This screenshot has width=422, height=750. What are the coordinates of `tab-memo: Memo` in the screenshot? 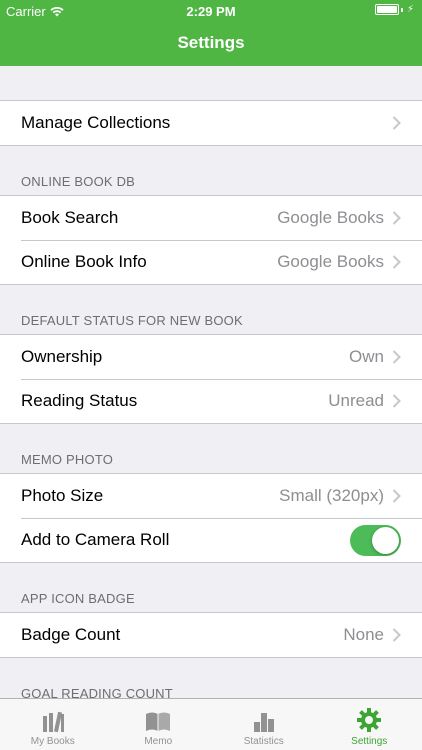 It's located at (159, 724).